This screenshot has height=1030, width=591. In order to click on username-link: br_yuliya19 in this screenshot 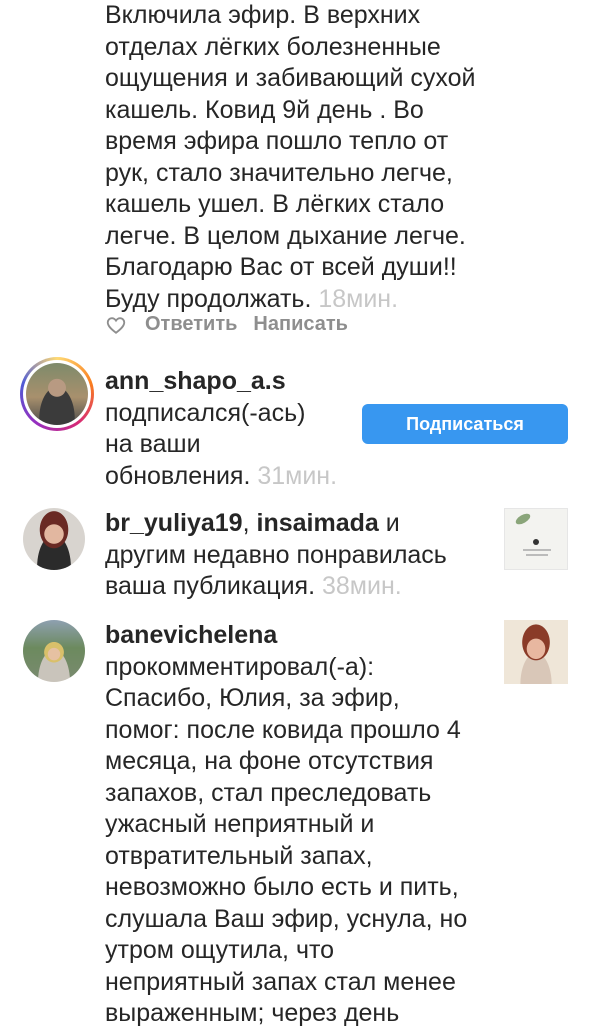, I will do `click(174, 523)`.